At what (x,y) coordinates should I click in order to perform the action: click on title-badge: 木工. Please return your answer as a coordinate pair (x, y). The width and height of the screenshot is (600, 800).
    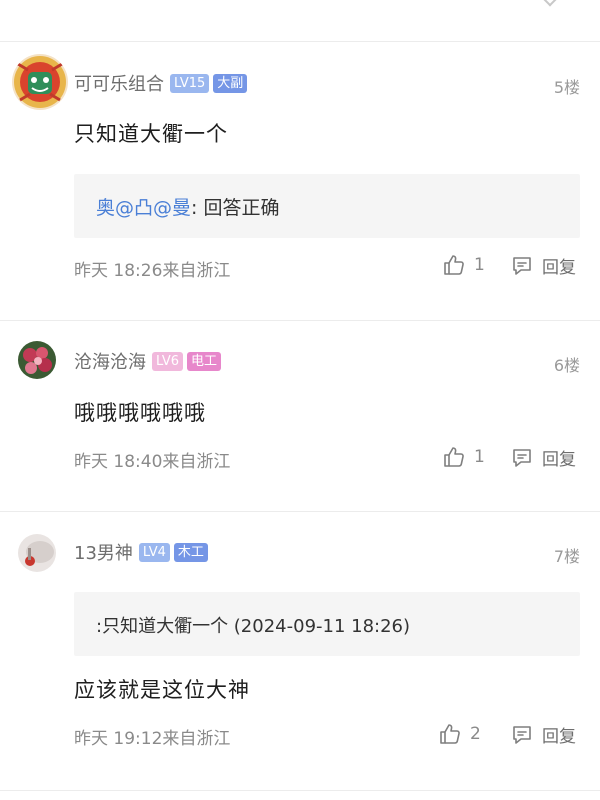
    Looking at the image, I should click on (190, 552).